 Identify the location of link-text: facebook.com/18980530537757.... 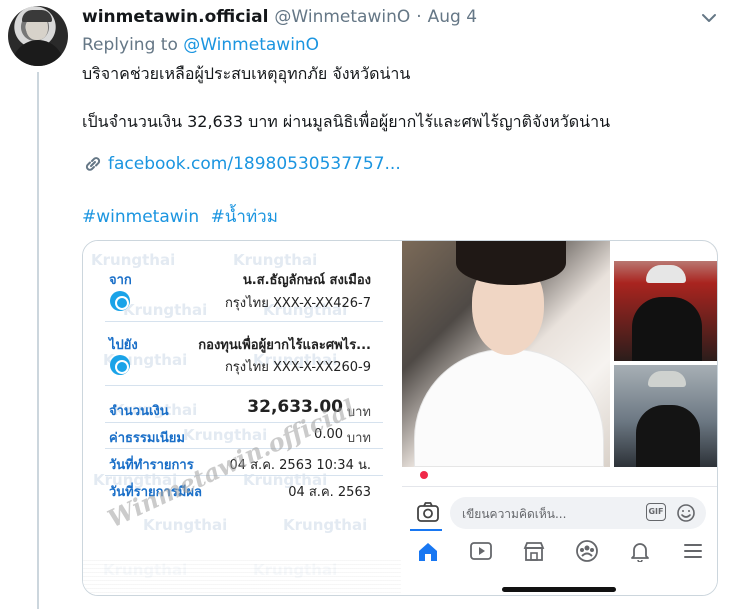
(254, 164).